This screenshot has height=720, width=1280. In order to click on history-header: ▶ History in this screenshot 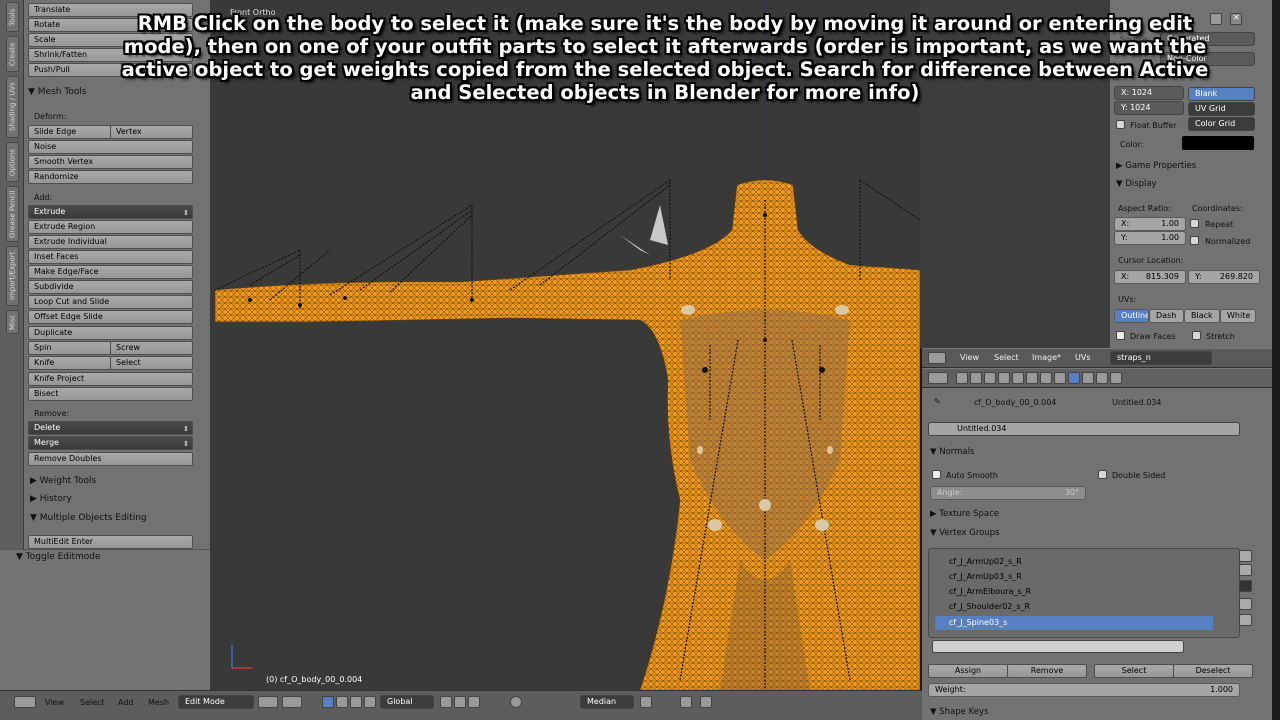, I will do `click(51, 499)`.